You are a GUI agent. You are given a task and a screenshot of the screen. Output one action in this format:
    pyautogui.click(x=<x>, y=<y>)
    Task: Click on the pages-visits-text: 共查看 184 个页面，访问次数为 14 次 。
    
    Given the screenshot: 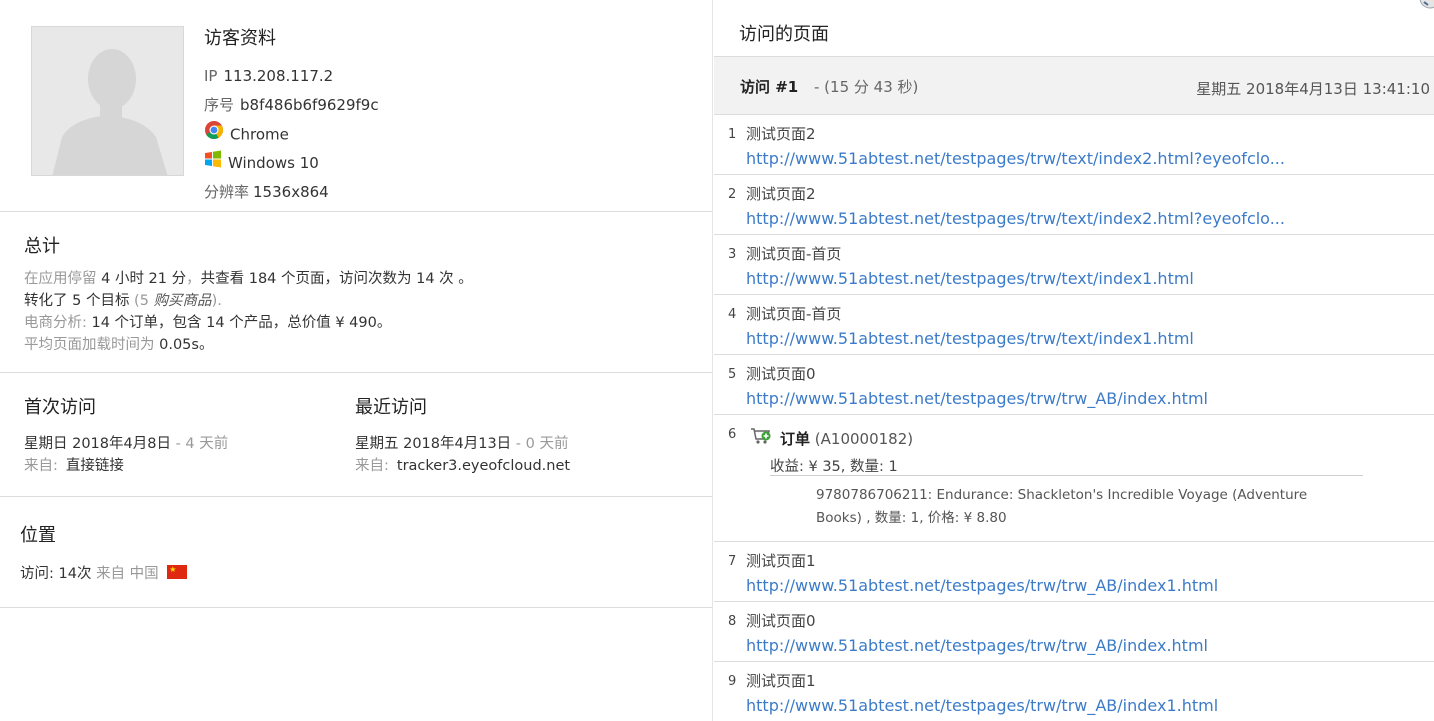 What is the action you would take?
    pyautogui.click(x=336, y=279)
    